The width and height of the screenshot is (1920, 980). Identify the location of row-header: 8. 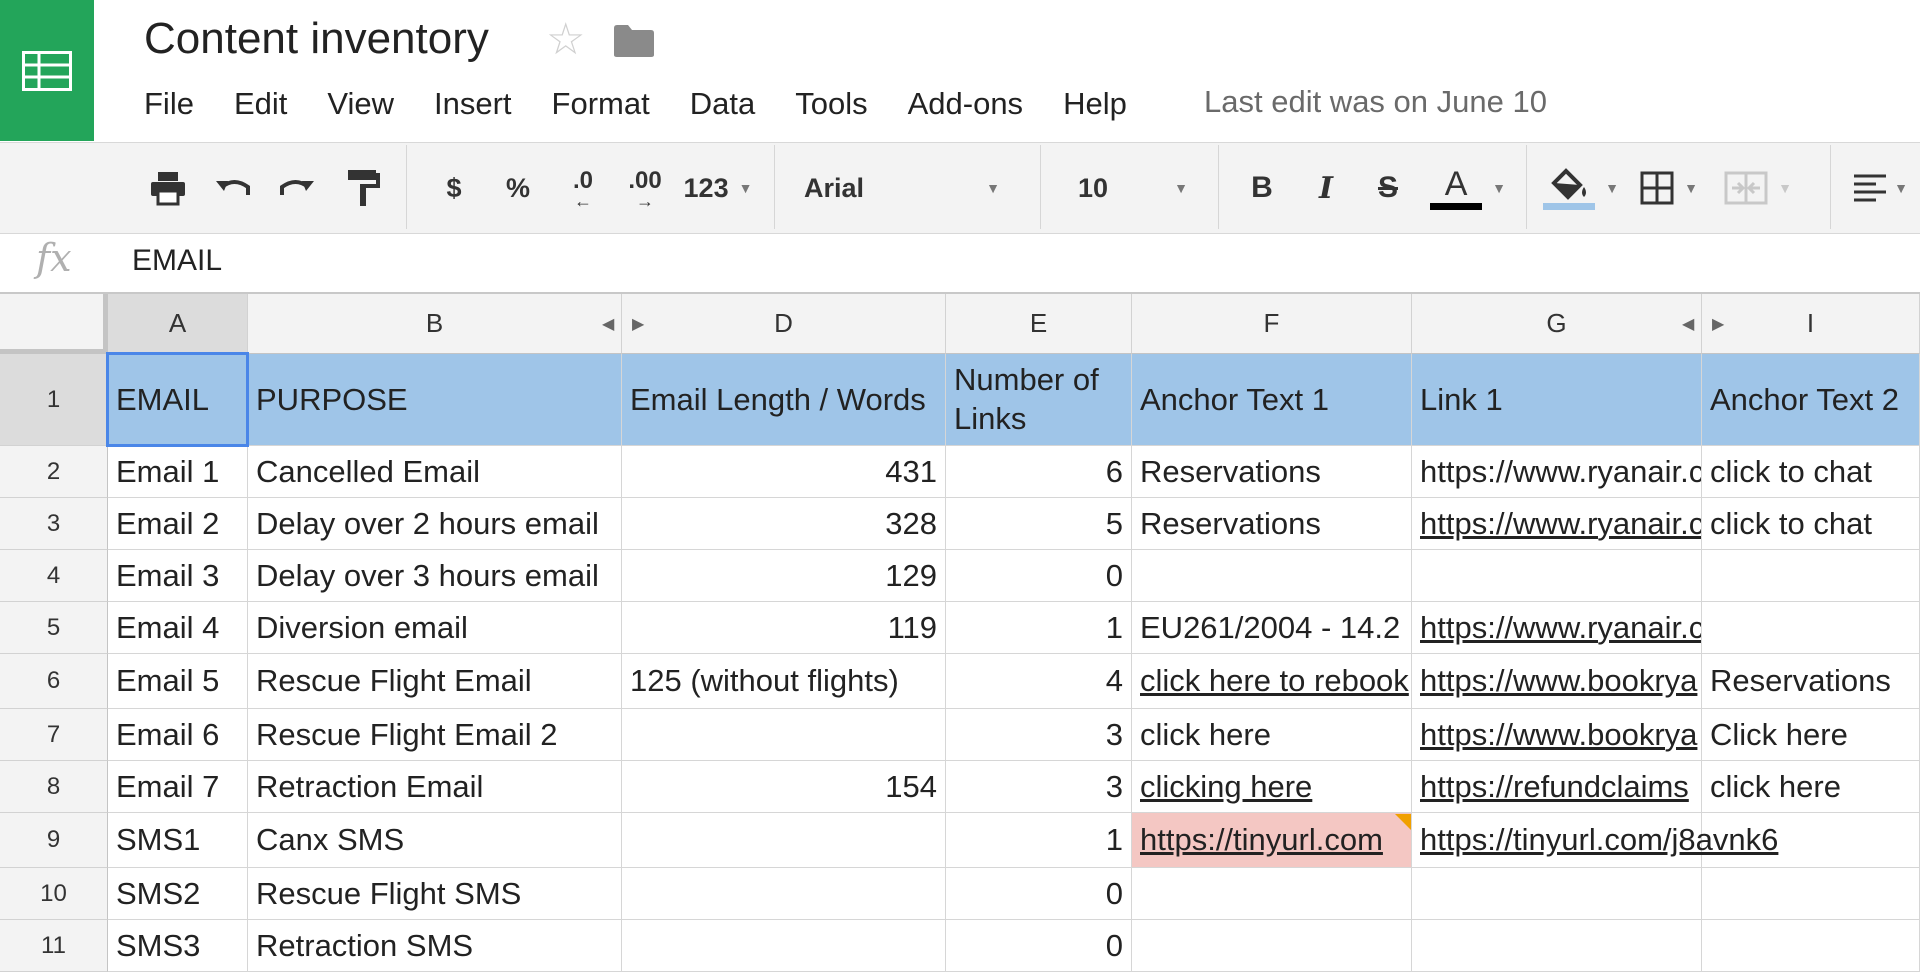
(54, 787).